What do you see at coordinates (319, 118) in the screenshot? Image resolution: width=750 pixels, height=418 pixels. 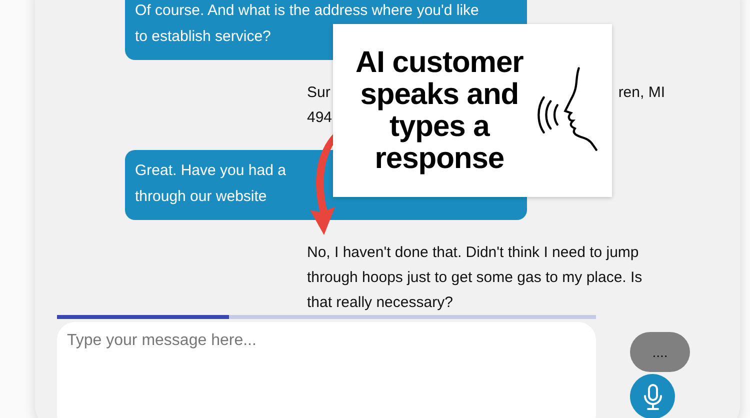 I see `message-text: 494` at bounding box center [319, 118].